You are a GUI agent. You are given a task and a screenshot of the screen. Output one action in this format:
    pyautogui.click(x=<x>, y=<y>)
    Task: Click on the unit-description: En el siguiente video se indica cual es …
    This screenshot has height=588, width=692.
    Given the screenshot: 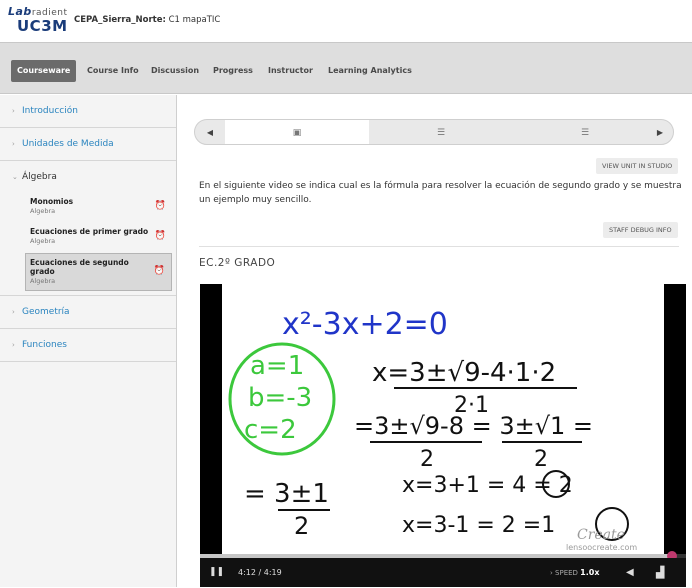 What is the action you would take?
    pyautogui.click(x=440, y=193)
    